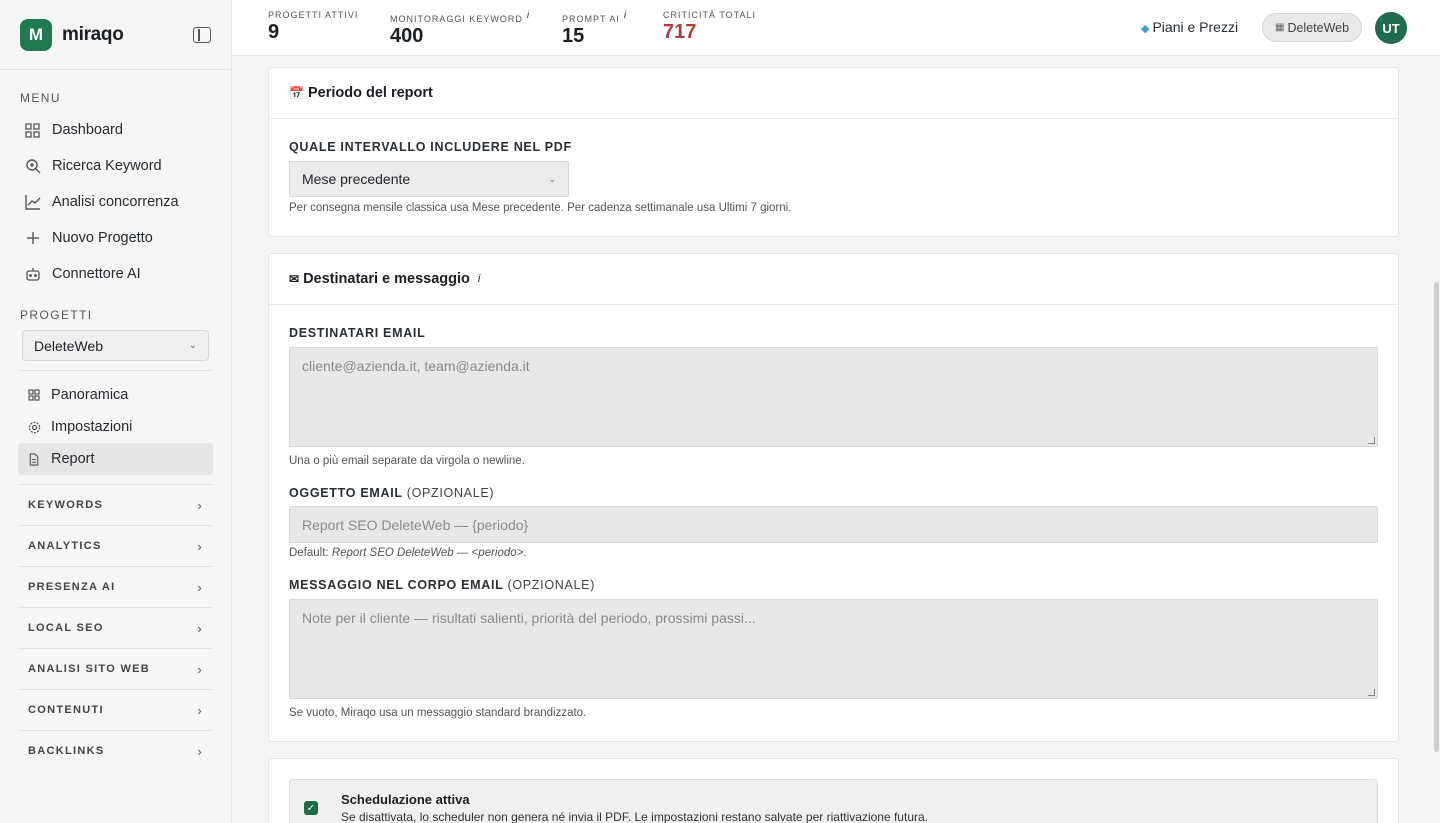  What do you see at coordinates (1318, 27) in the screenshot?
I see `workspace-label: DeleteWeb` at bounding box center [1318, 27].